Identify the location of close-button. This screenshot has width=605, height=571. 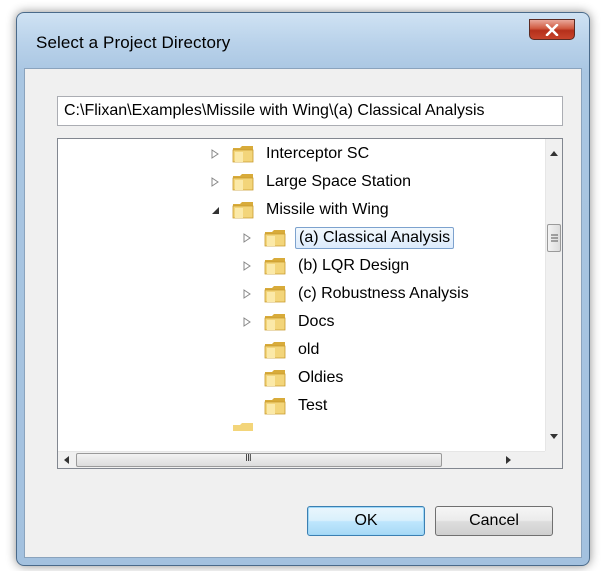
(552, 29).